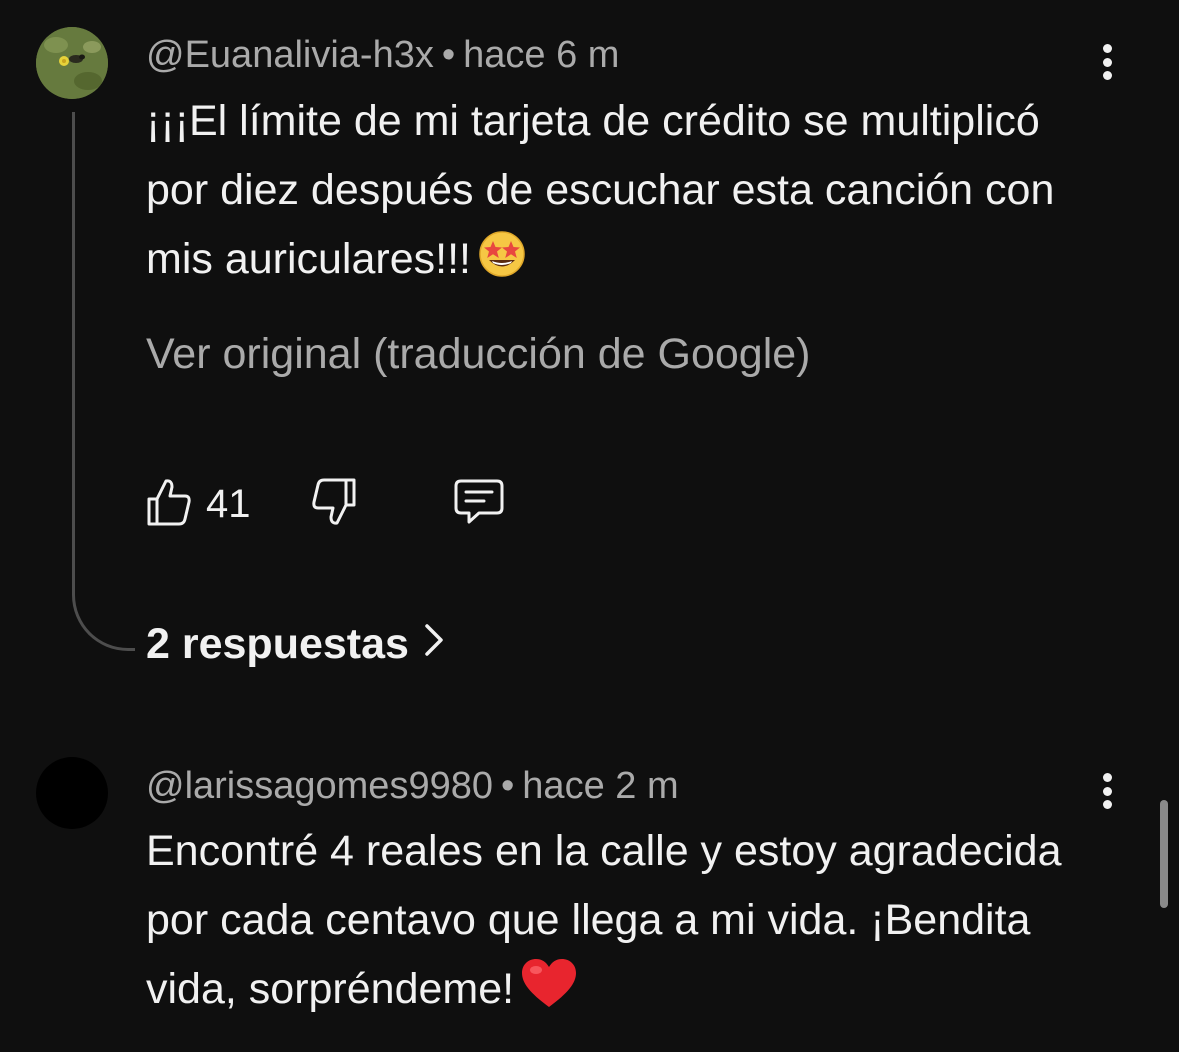 Image resolution: width=1179 pixels, height=1052 pixels. I want to click on comment-author: @Euanalivia-h3x, so click(290, 55).